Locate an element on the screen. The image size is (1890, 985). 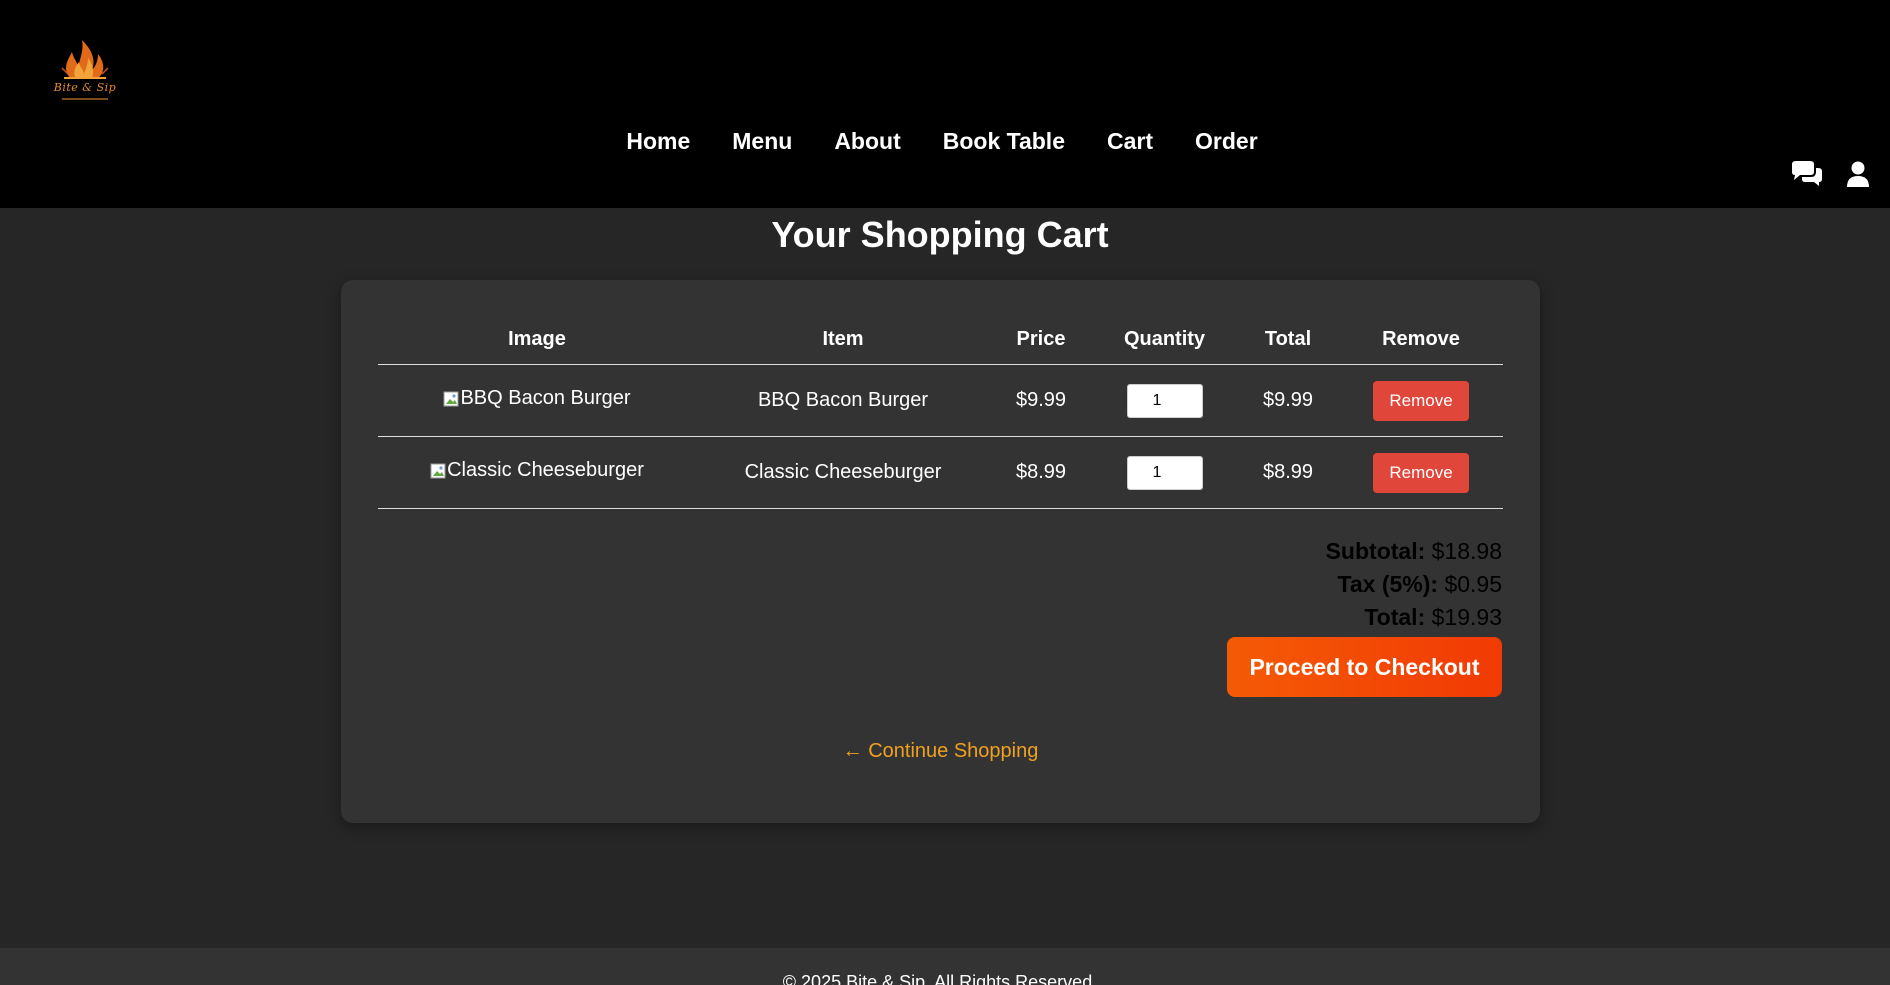
item-name: Classic Cheeseburger is located at coordinates (843, 472).